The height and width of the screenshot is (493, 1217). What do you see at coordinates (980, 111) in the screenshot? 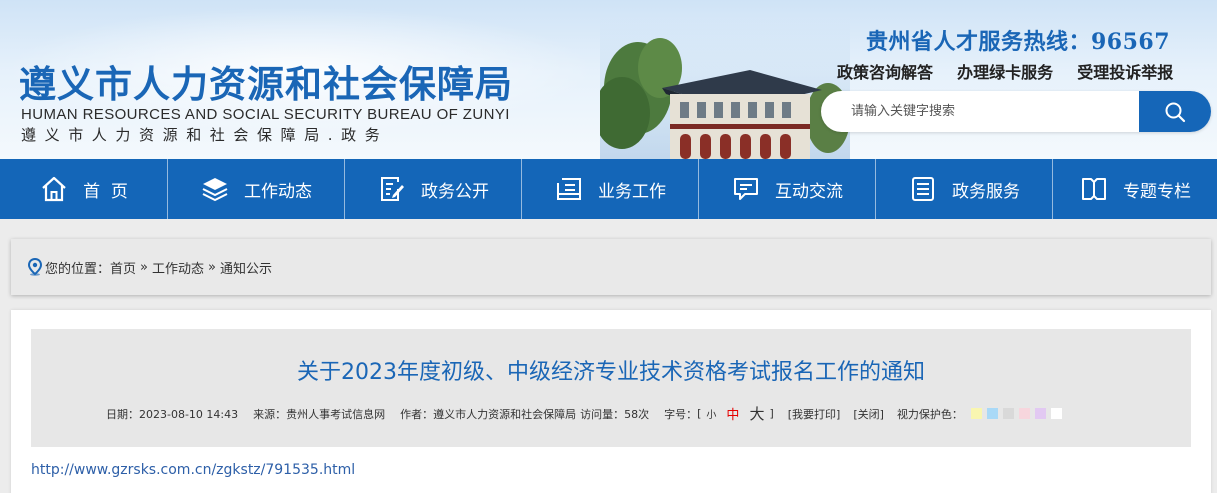
I see `search-input` at bounding box center [980, 111].